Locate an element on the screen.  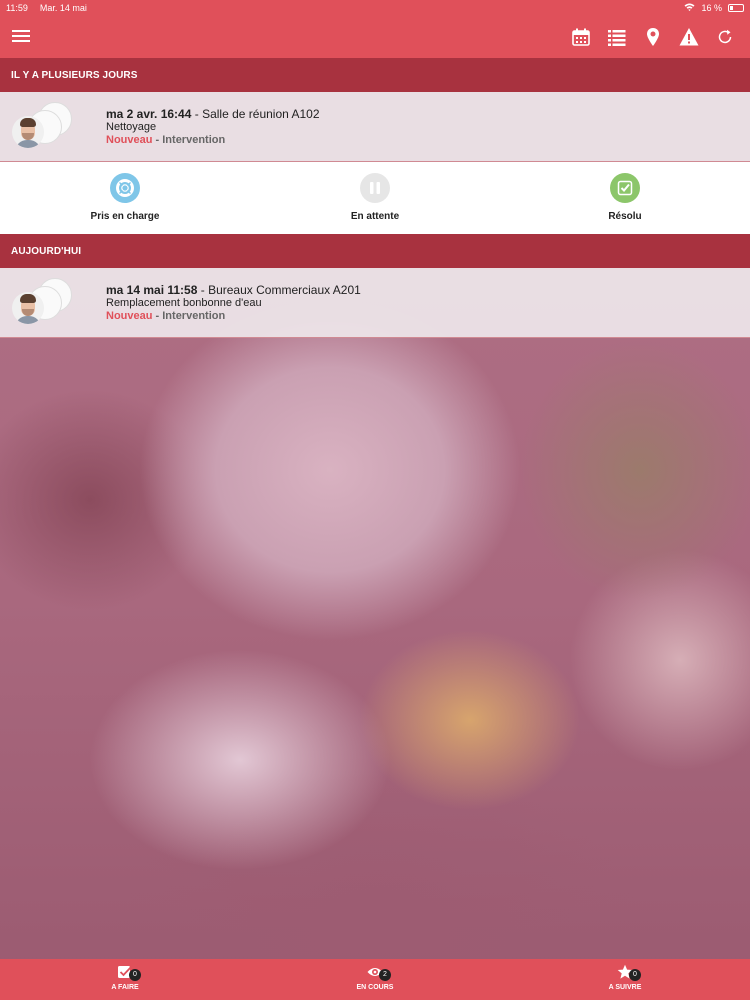
section-header-past: IL Y A PLUSIEURS JOURS is located at coordinates (375, 75).